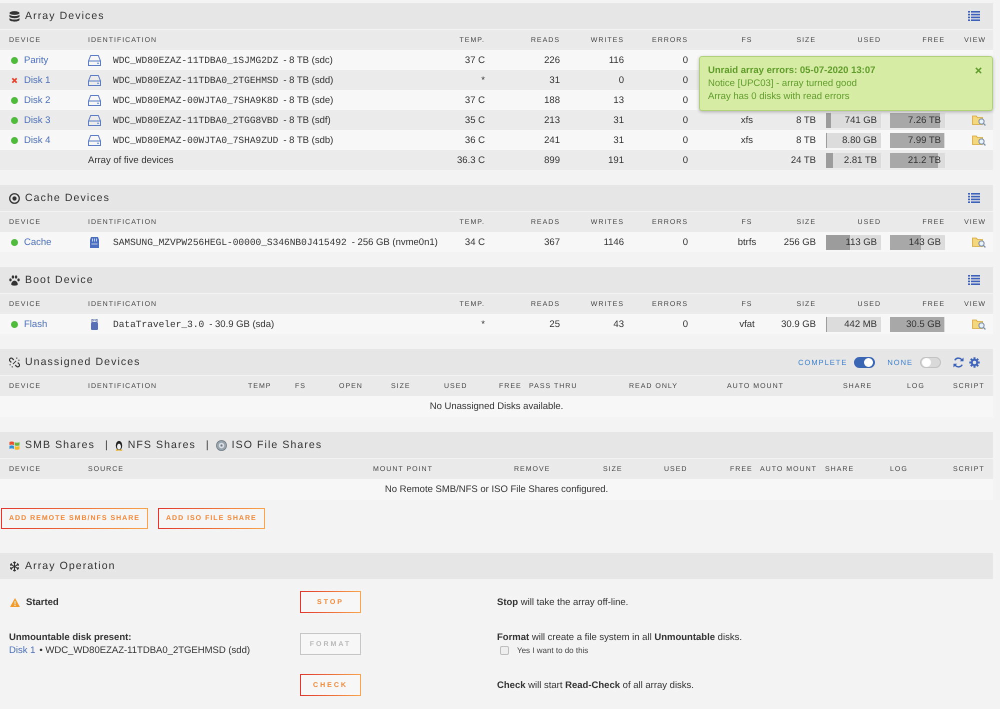 This screenshot has width=1000, height=709. I want to click on notification-text: Notice [UPC03] - array turned good, so click(782, 83).